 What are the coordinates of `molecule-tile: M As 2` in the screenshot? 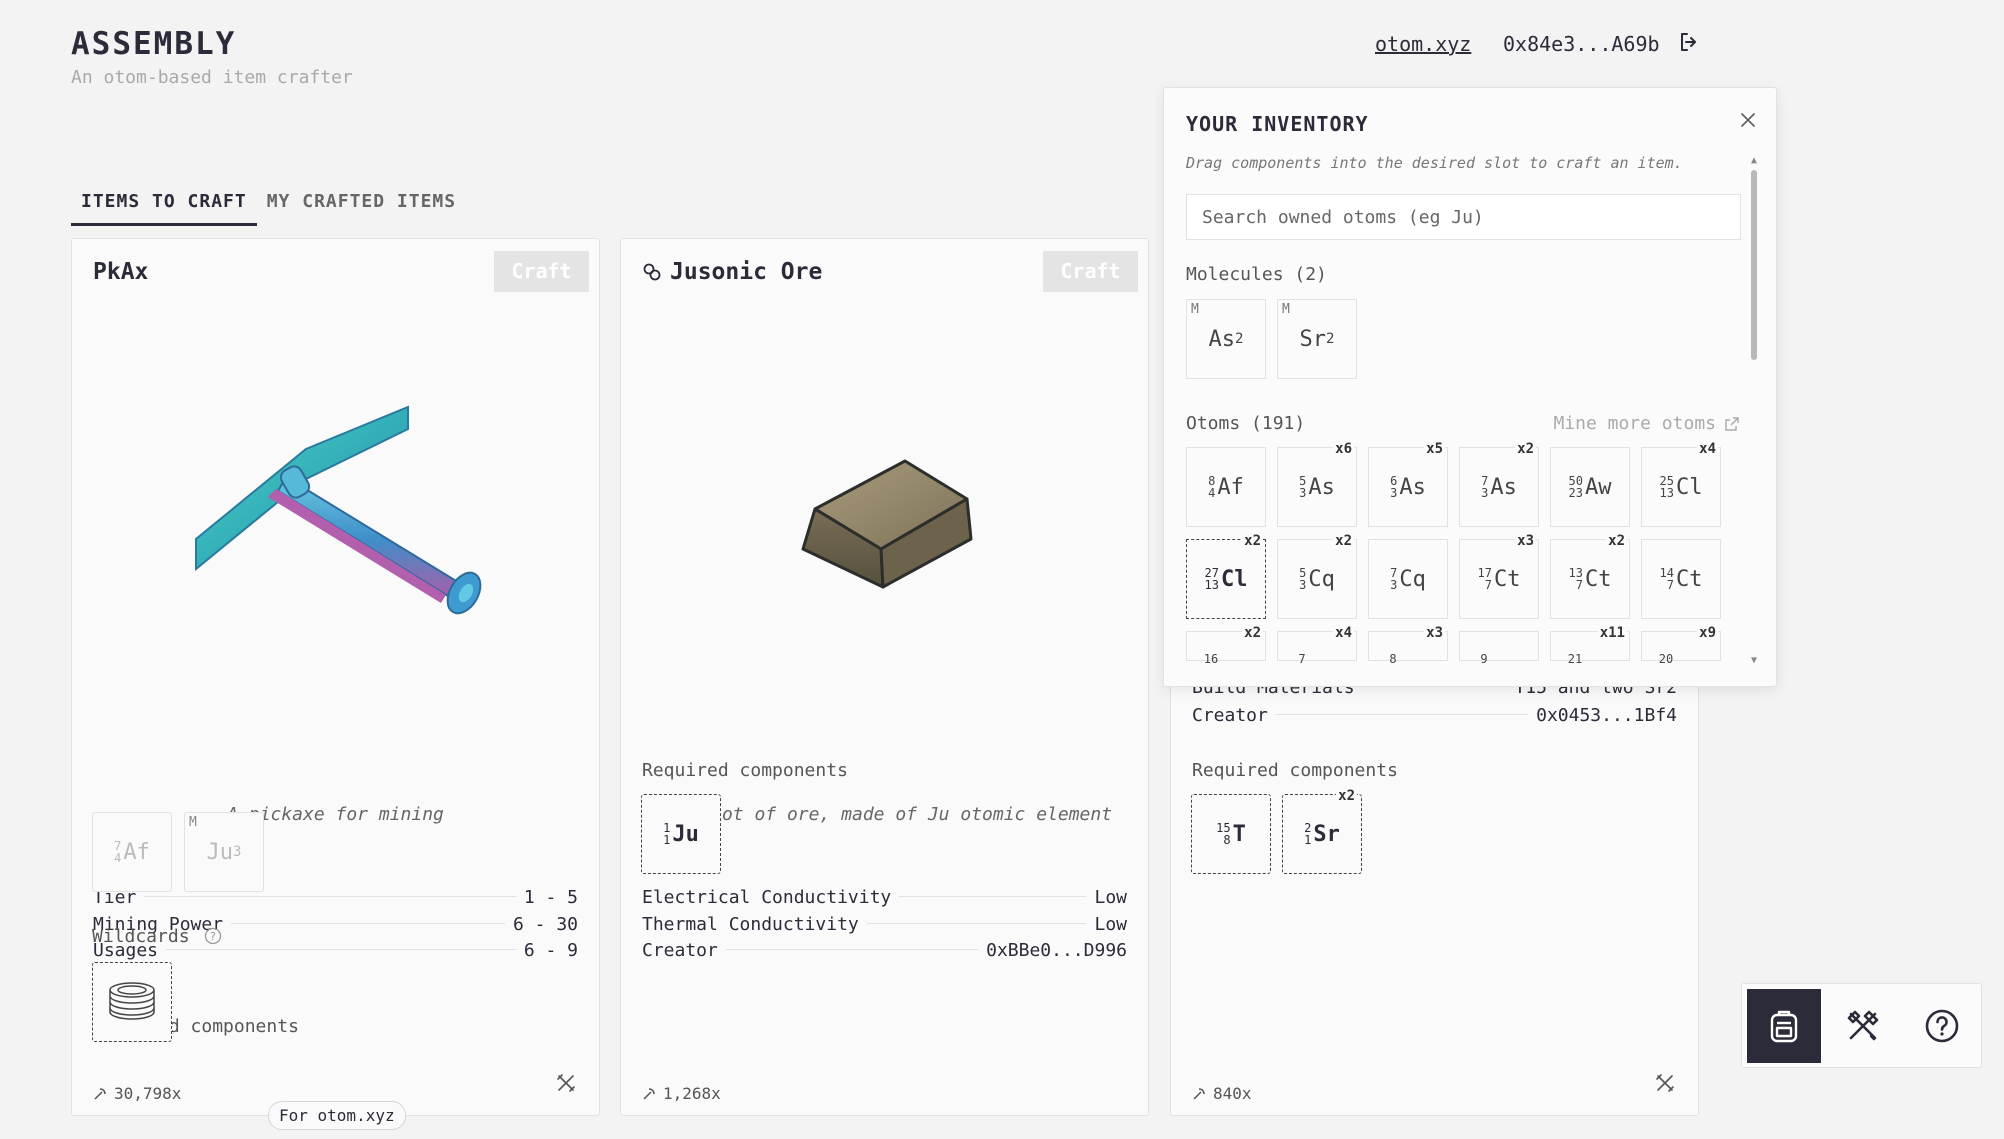 It's located at (1226, 339).